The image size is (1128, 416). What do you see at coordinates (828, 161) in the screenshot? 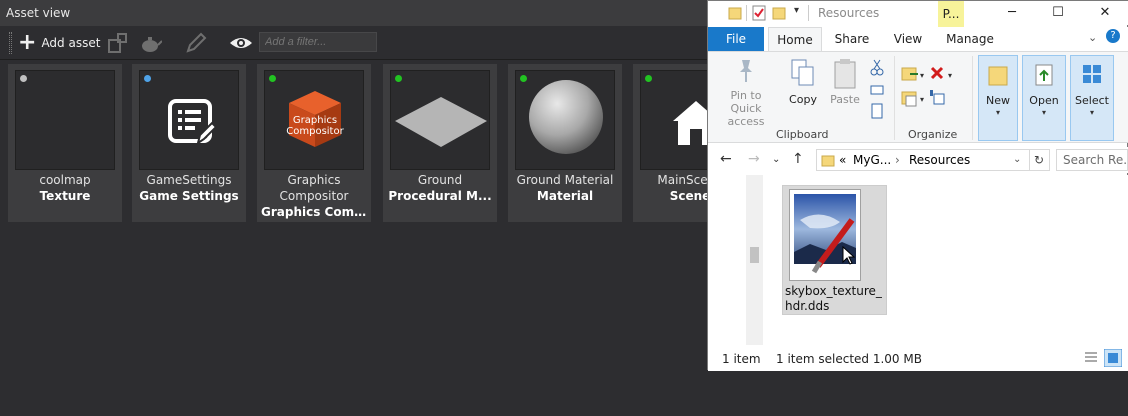
I see `folder-icon` at bounding box center [828, 161].